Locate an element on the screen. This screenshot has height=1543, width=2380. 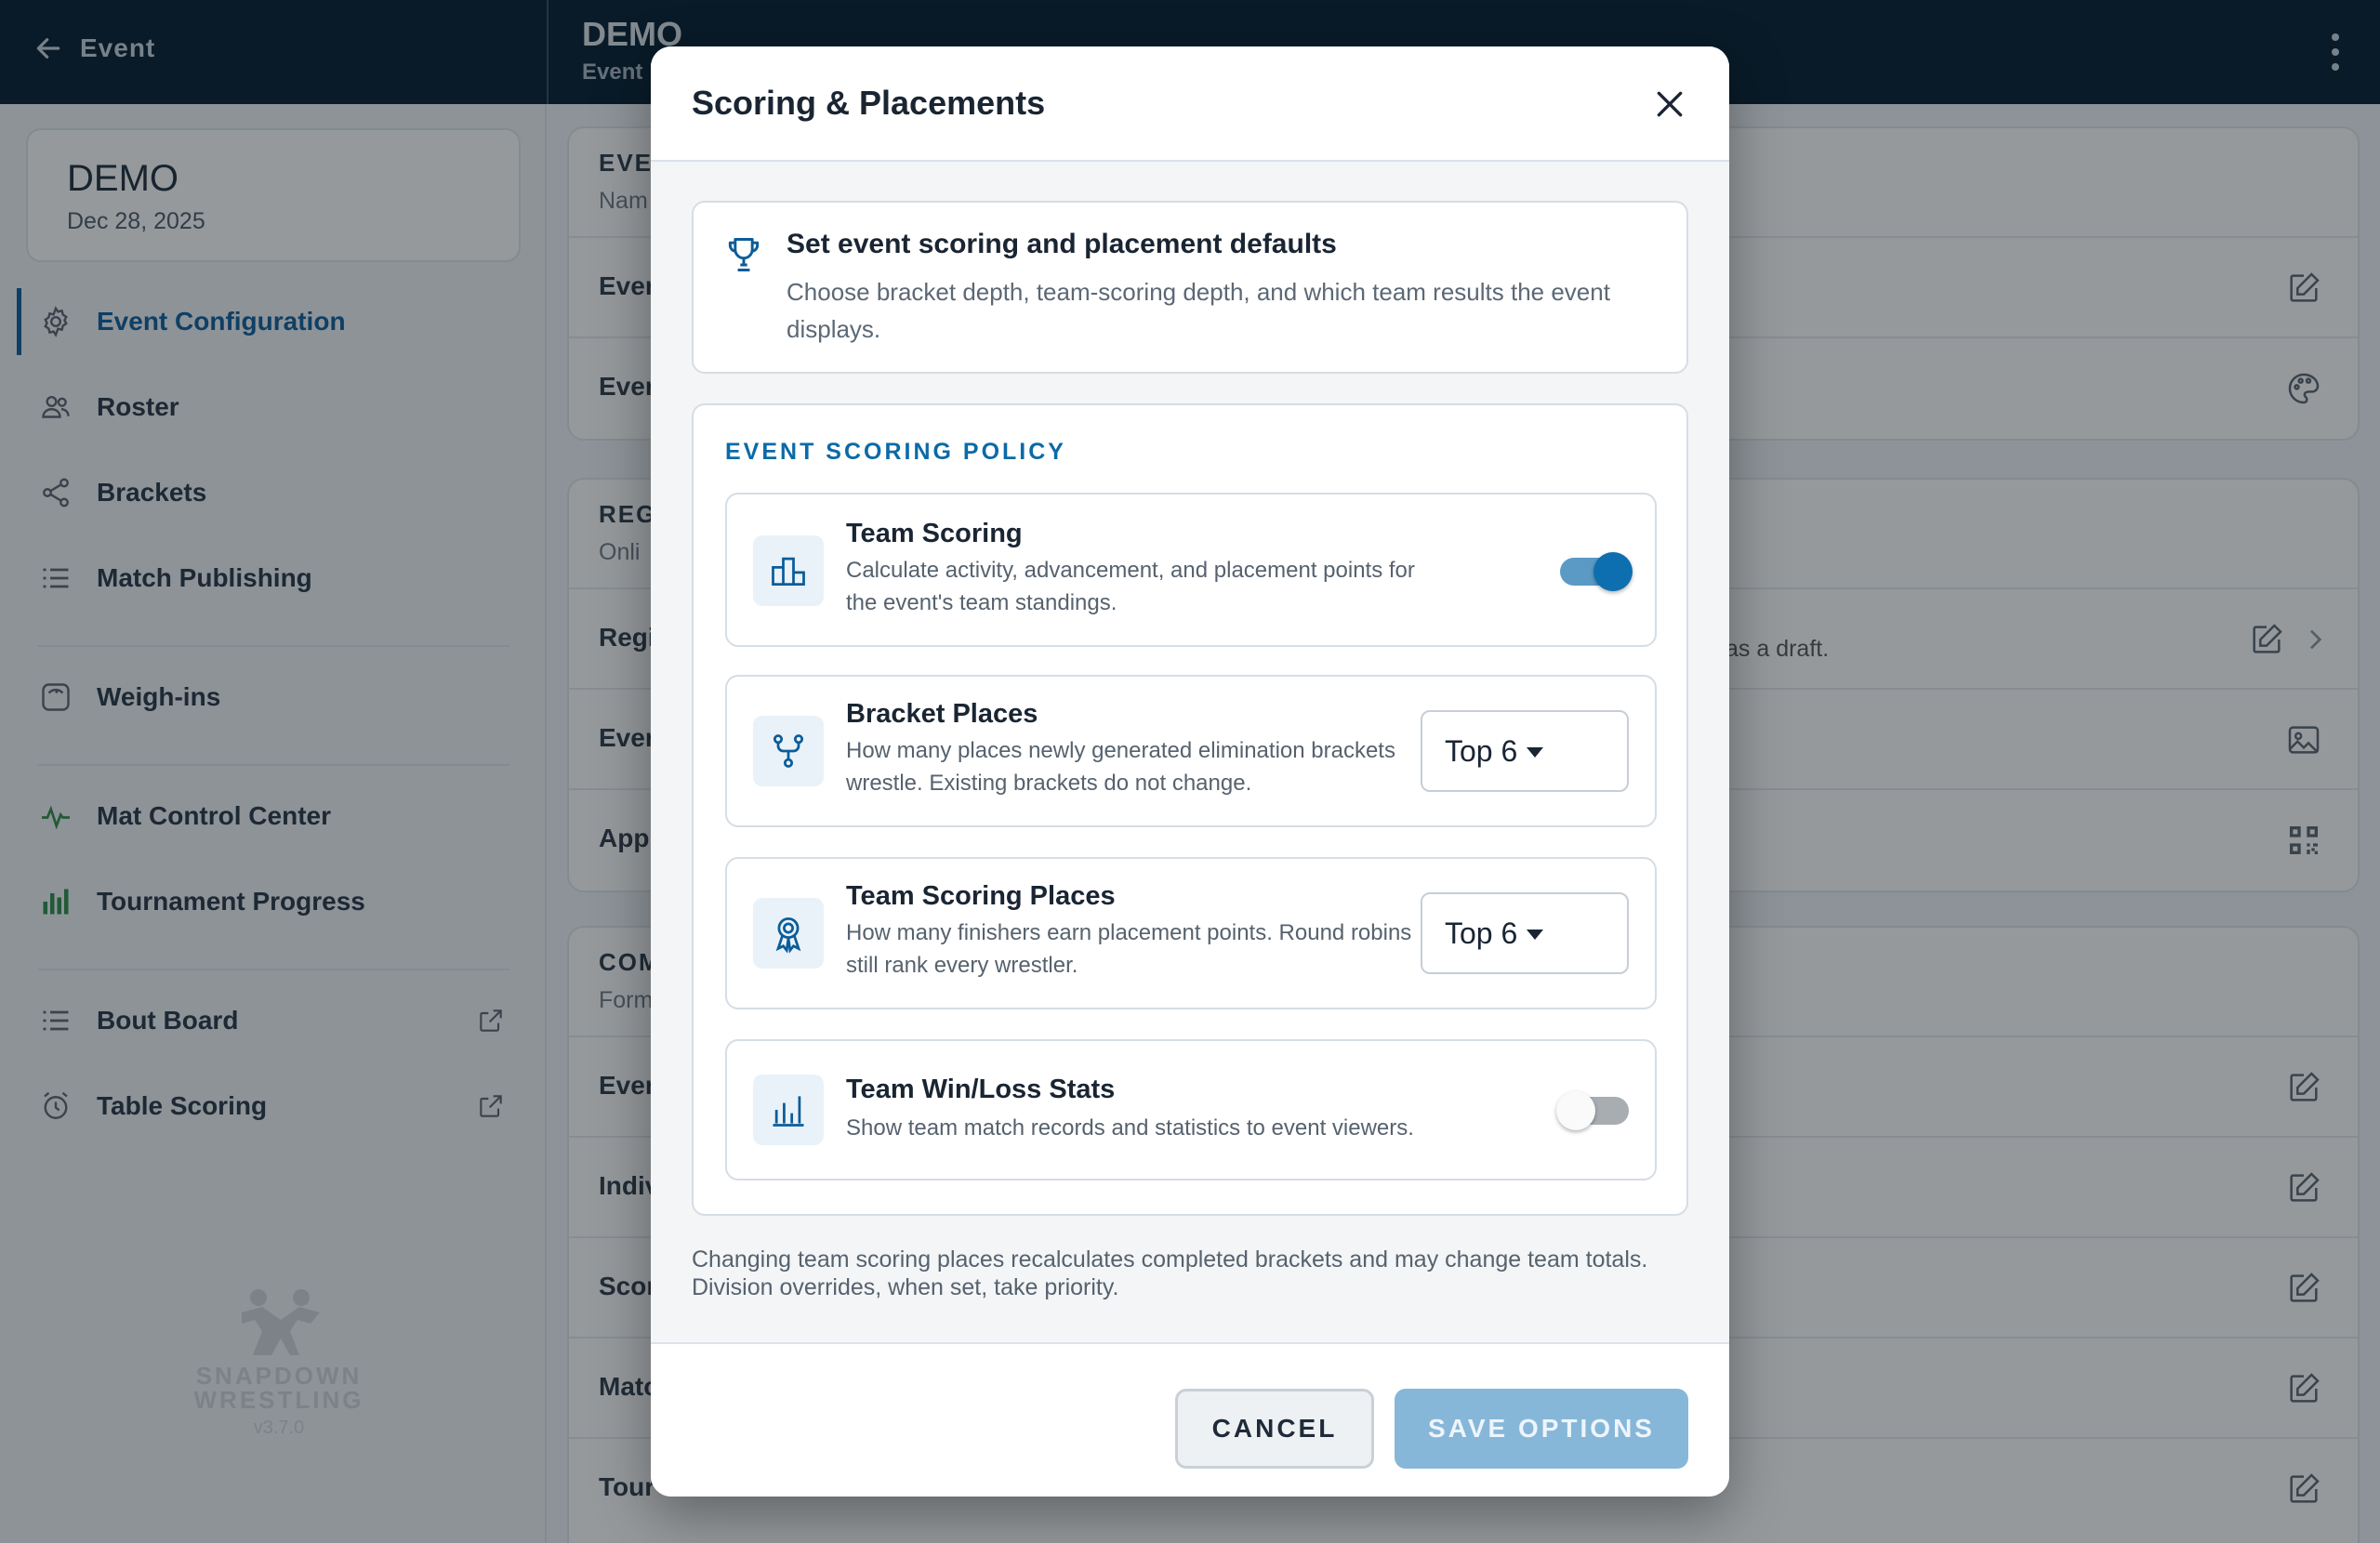
award-ribbon-icon is located at coordinates (788, 935).